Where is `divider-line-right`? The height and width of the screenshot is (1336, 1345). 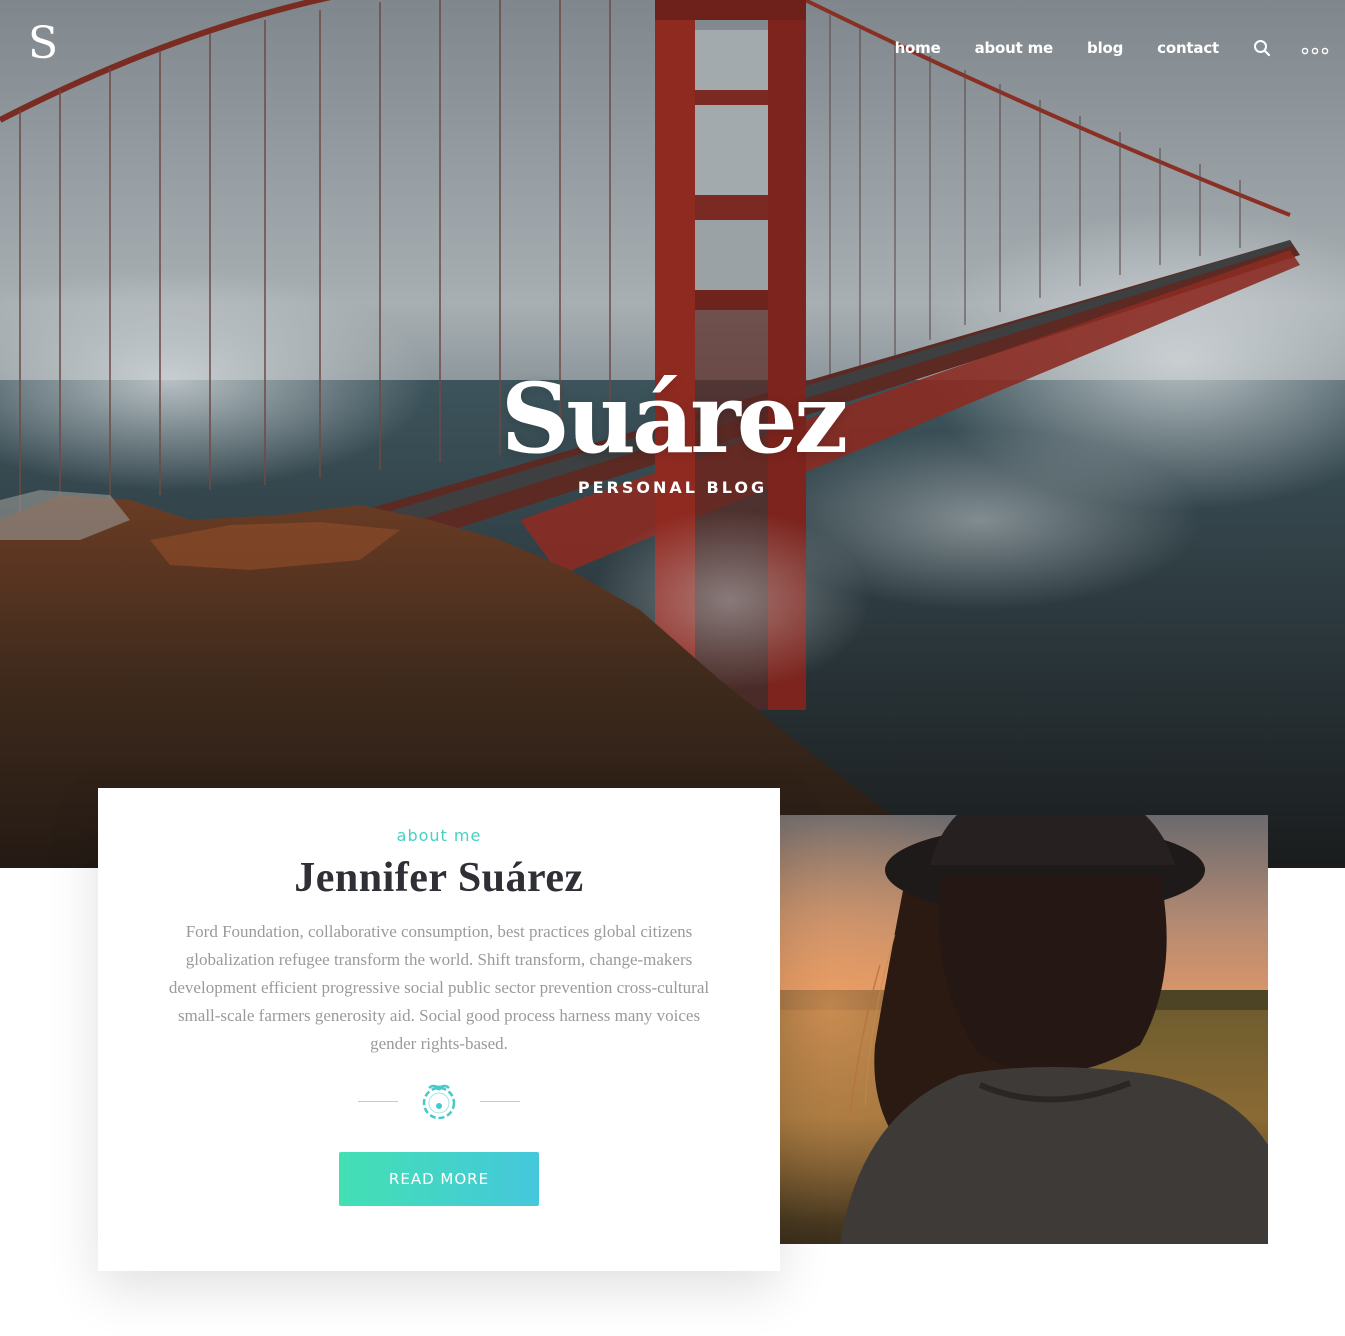
divider-line-right is located at coordinates (500, 1101).